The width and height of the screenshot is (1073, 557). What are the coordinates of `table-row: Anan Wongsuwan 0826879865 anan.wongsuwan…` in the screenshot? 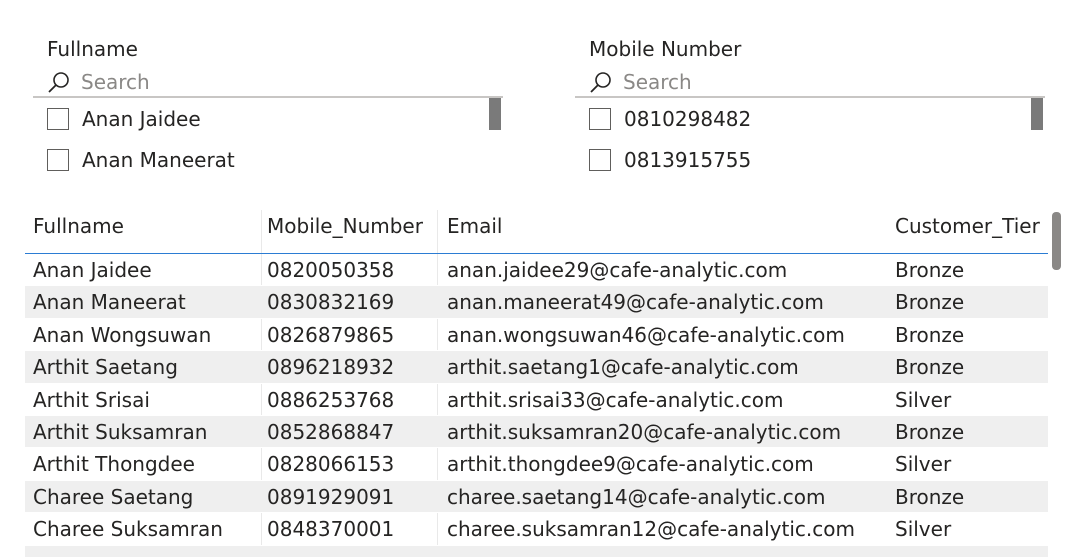 It's located at (536, 335).